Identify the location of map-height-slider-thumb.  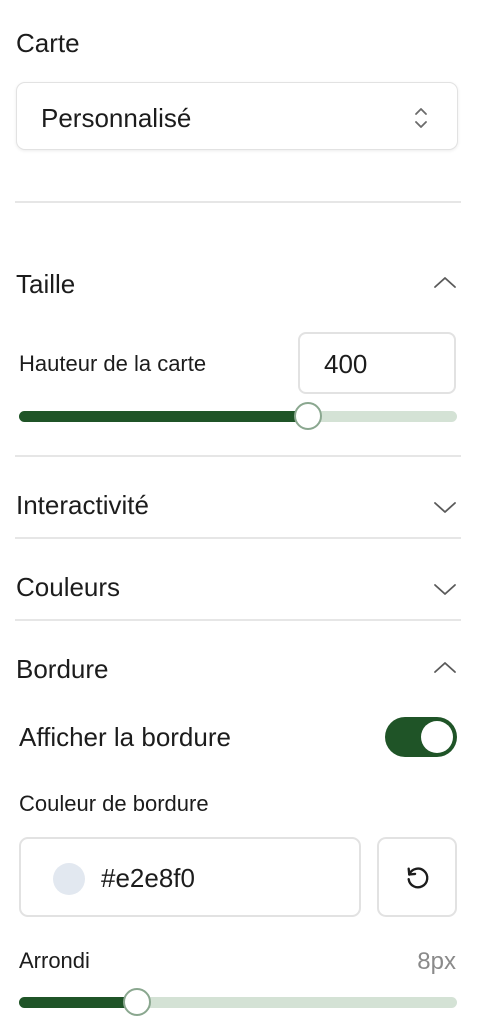
(308, 416).